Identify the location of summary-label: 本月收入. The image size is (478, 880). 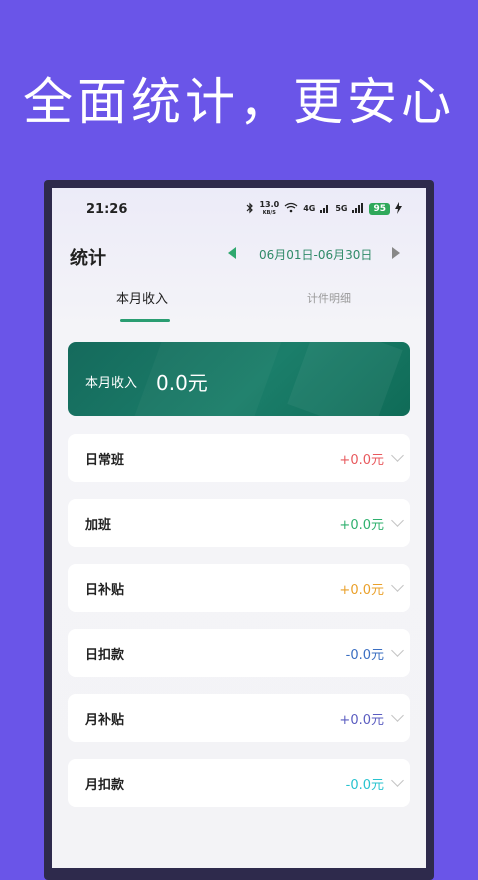
(111, 383).